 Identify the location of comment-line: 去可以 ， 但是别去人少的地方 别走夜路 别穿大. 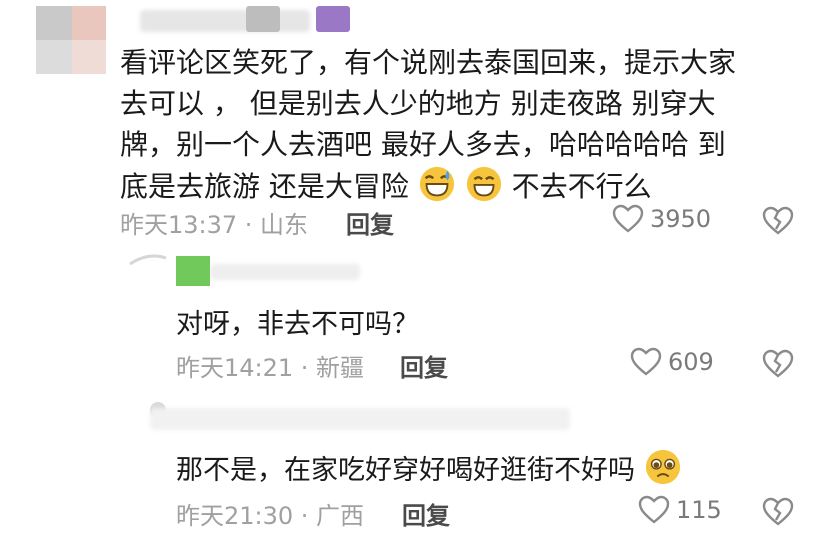
(418, 103).